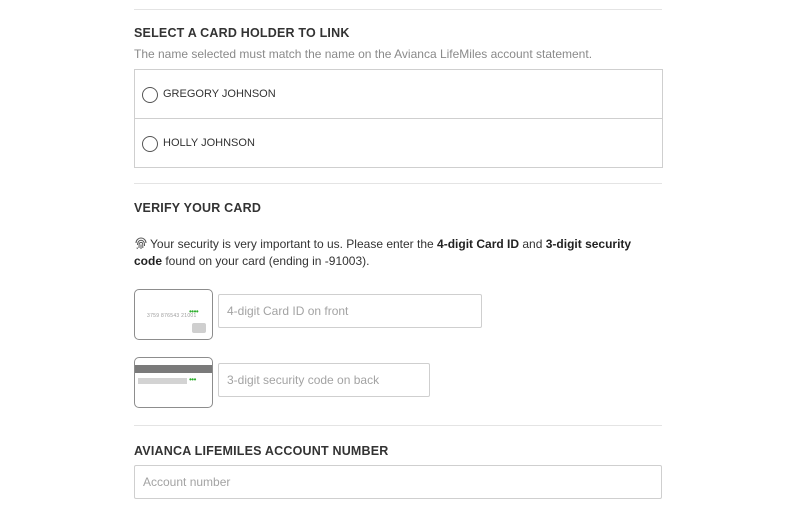 The width and height of the screenshot is (800, 514). Describe the element at coordinates (398, 482) in the screenshot. I see `account-number-input` at that location.